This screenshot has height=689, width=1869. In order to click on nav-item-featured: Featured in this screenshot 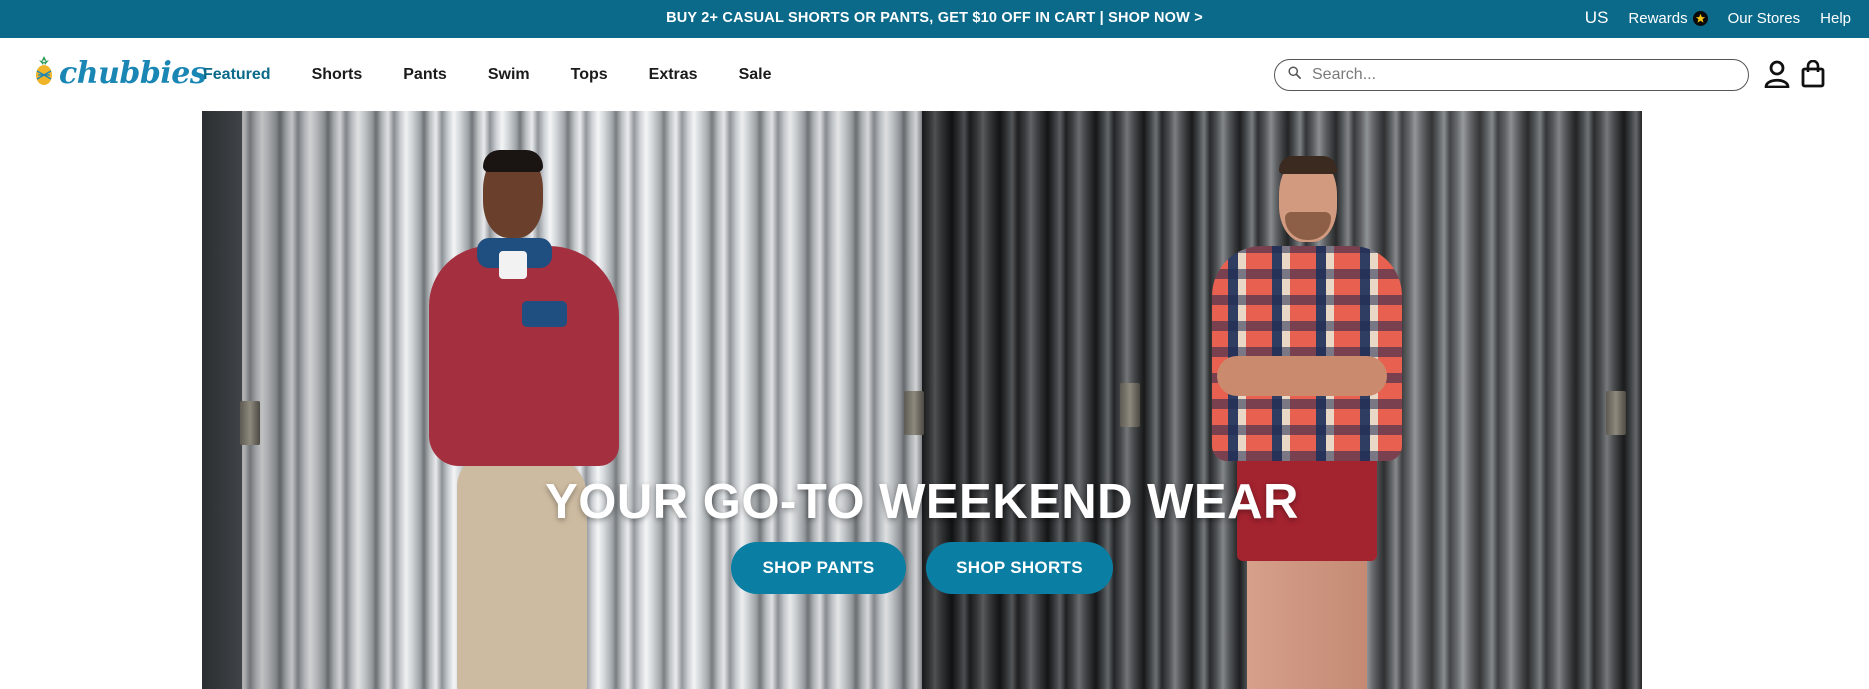, I will do `click(237, 75)`.